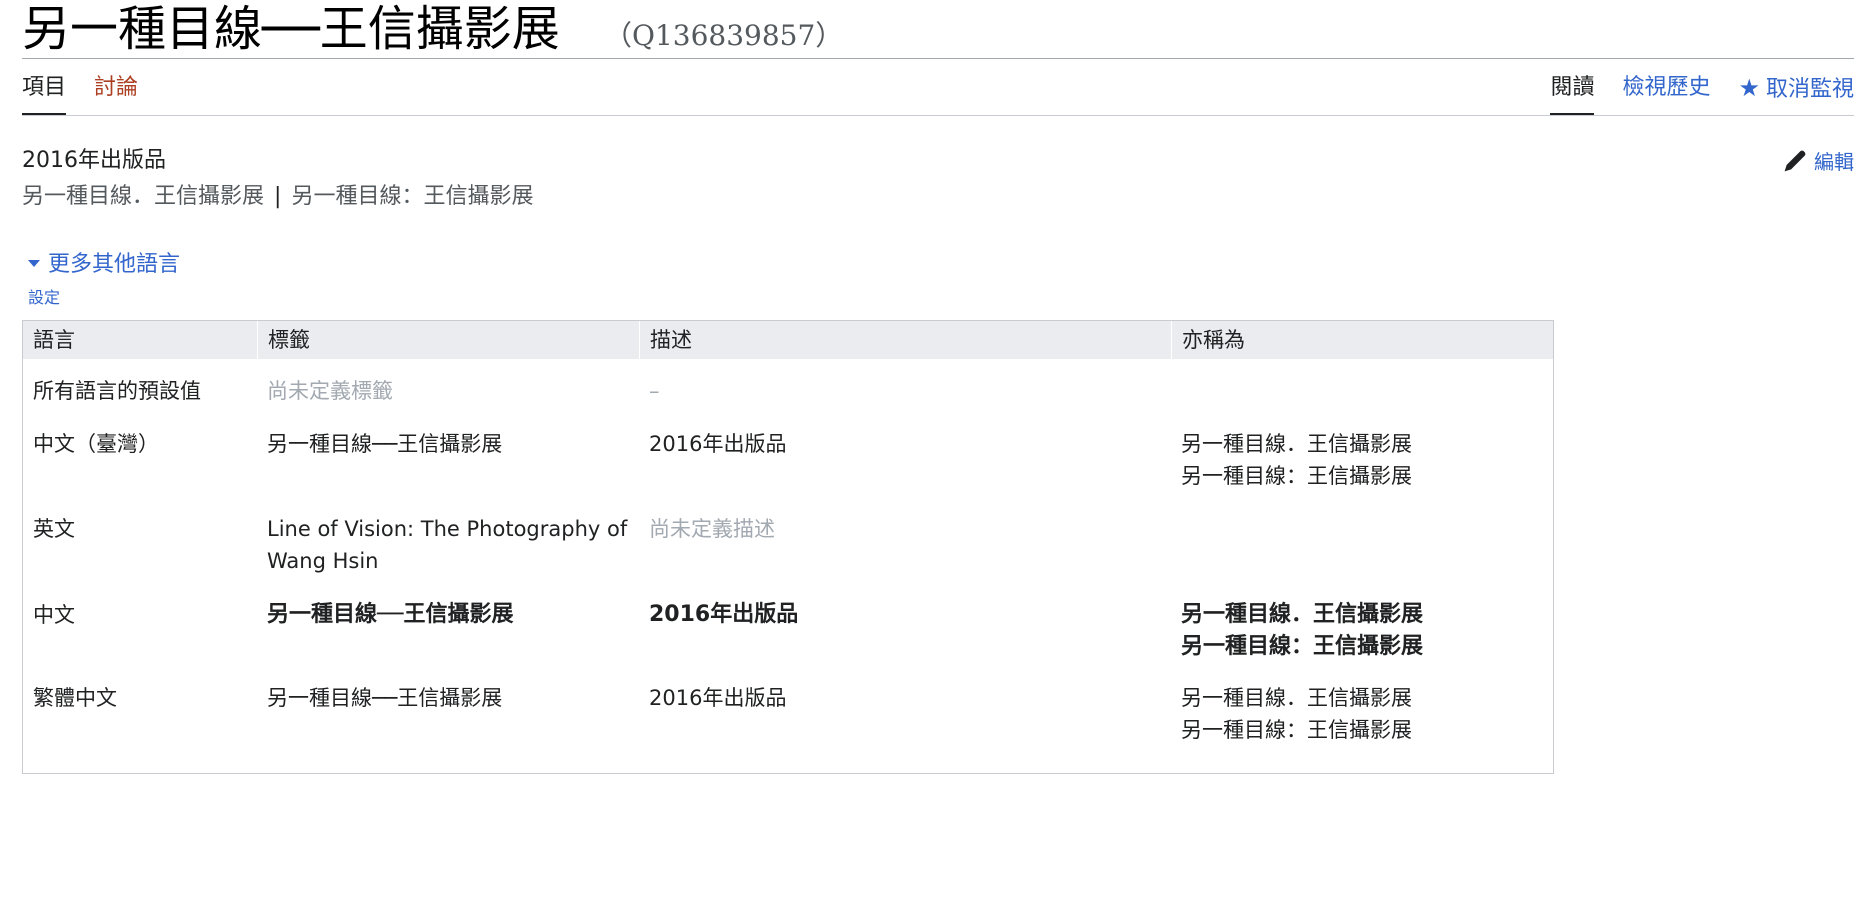 The height and width of the screenshot is (920, 1862). I want to click on column-header-aliases: 亦稱為, so click(1363, 340).